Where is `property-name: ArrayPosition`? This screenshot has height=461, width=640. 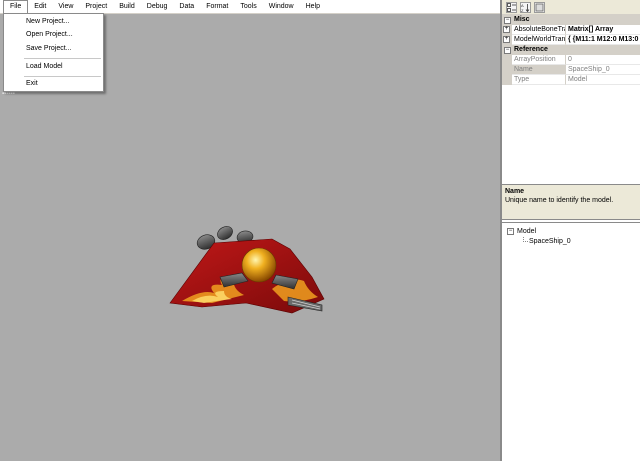
property-name: ArrayPosition is located at coordinates (539, 60).